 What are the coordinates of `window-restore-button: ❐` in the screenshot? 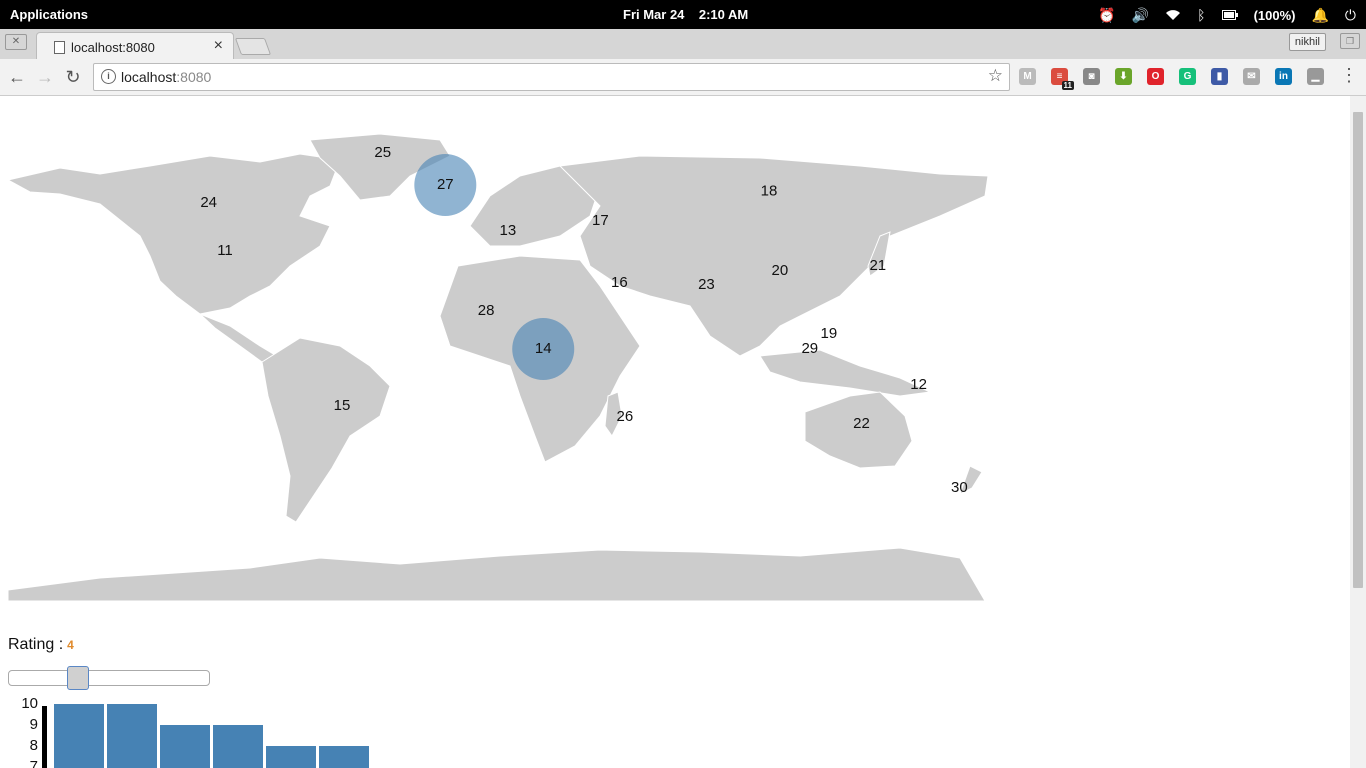 It's located at (1350, 41).